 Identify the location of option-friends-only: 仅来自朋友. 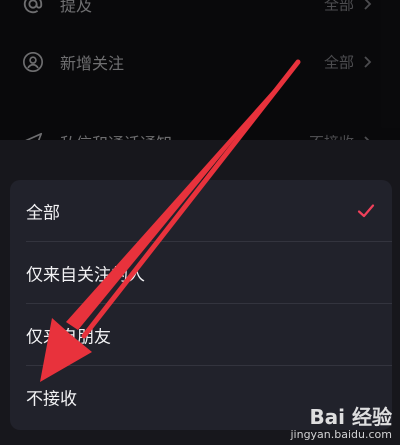
(201, 334).